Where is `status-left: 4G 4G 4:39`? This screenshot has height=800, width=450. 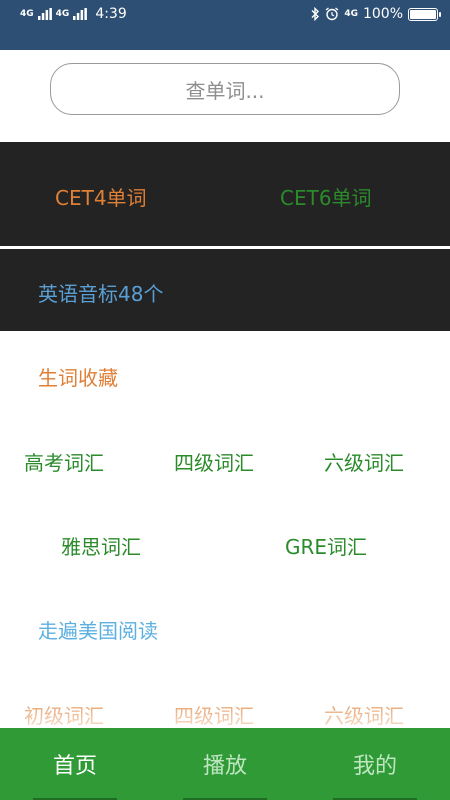
status-left: 4G 4G 4:39 is located at coordinates (73, 14).